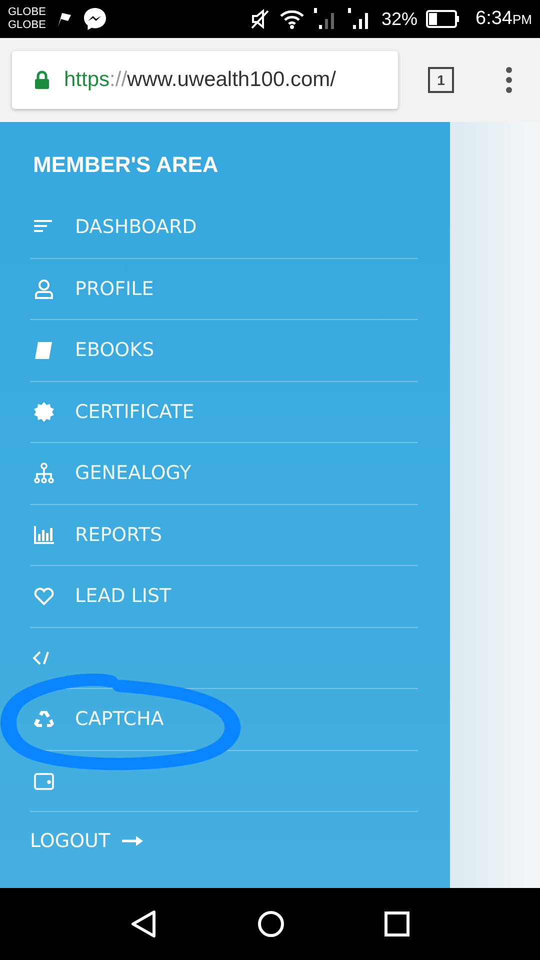  What do you see at coordinates (292, 19) in the screenshot?
I see `wifi-icon` at bounding box center [292, 19].